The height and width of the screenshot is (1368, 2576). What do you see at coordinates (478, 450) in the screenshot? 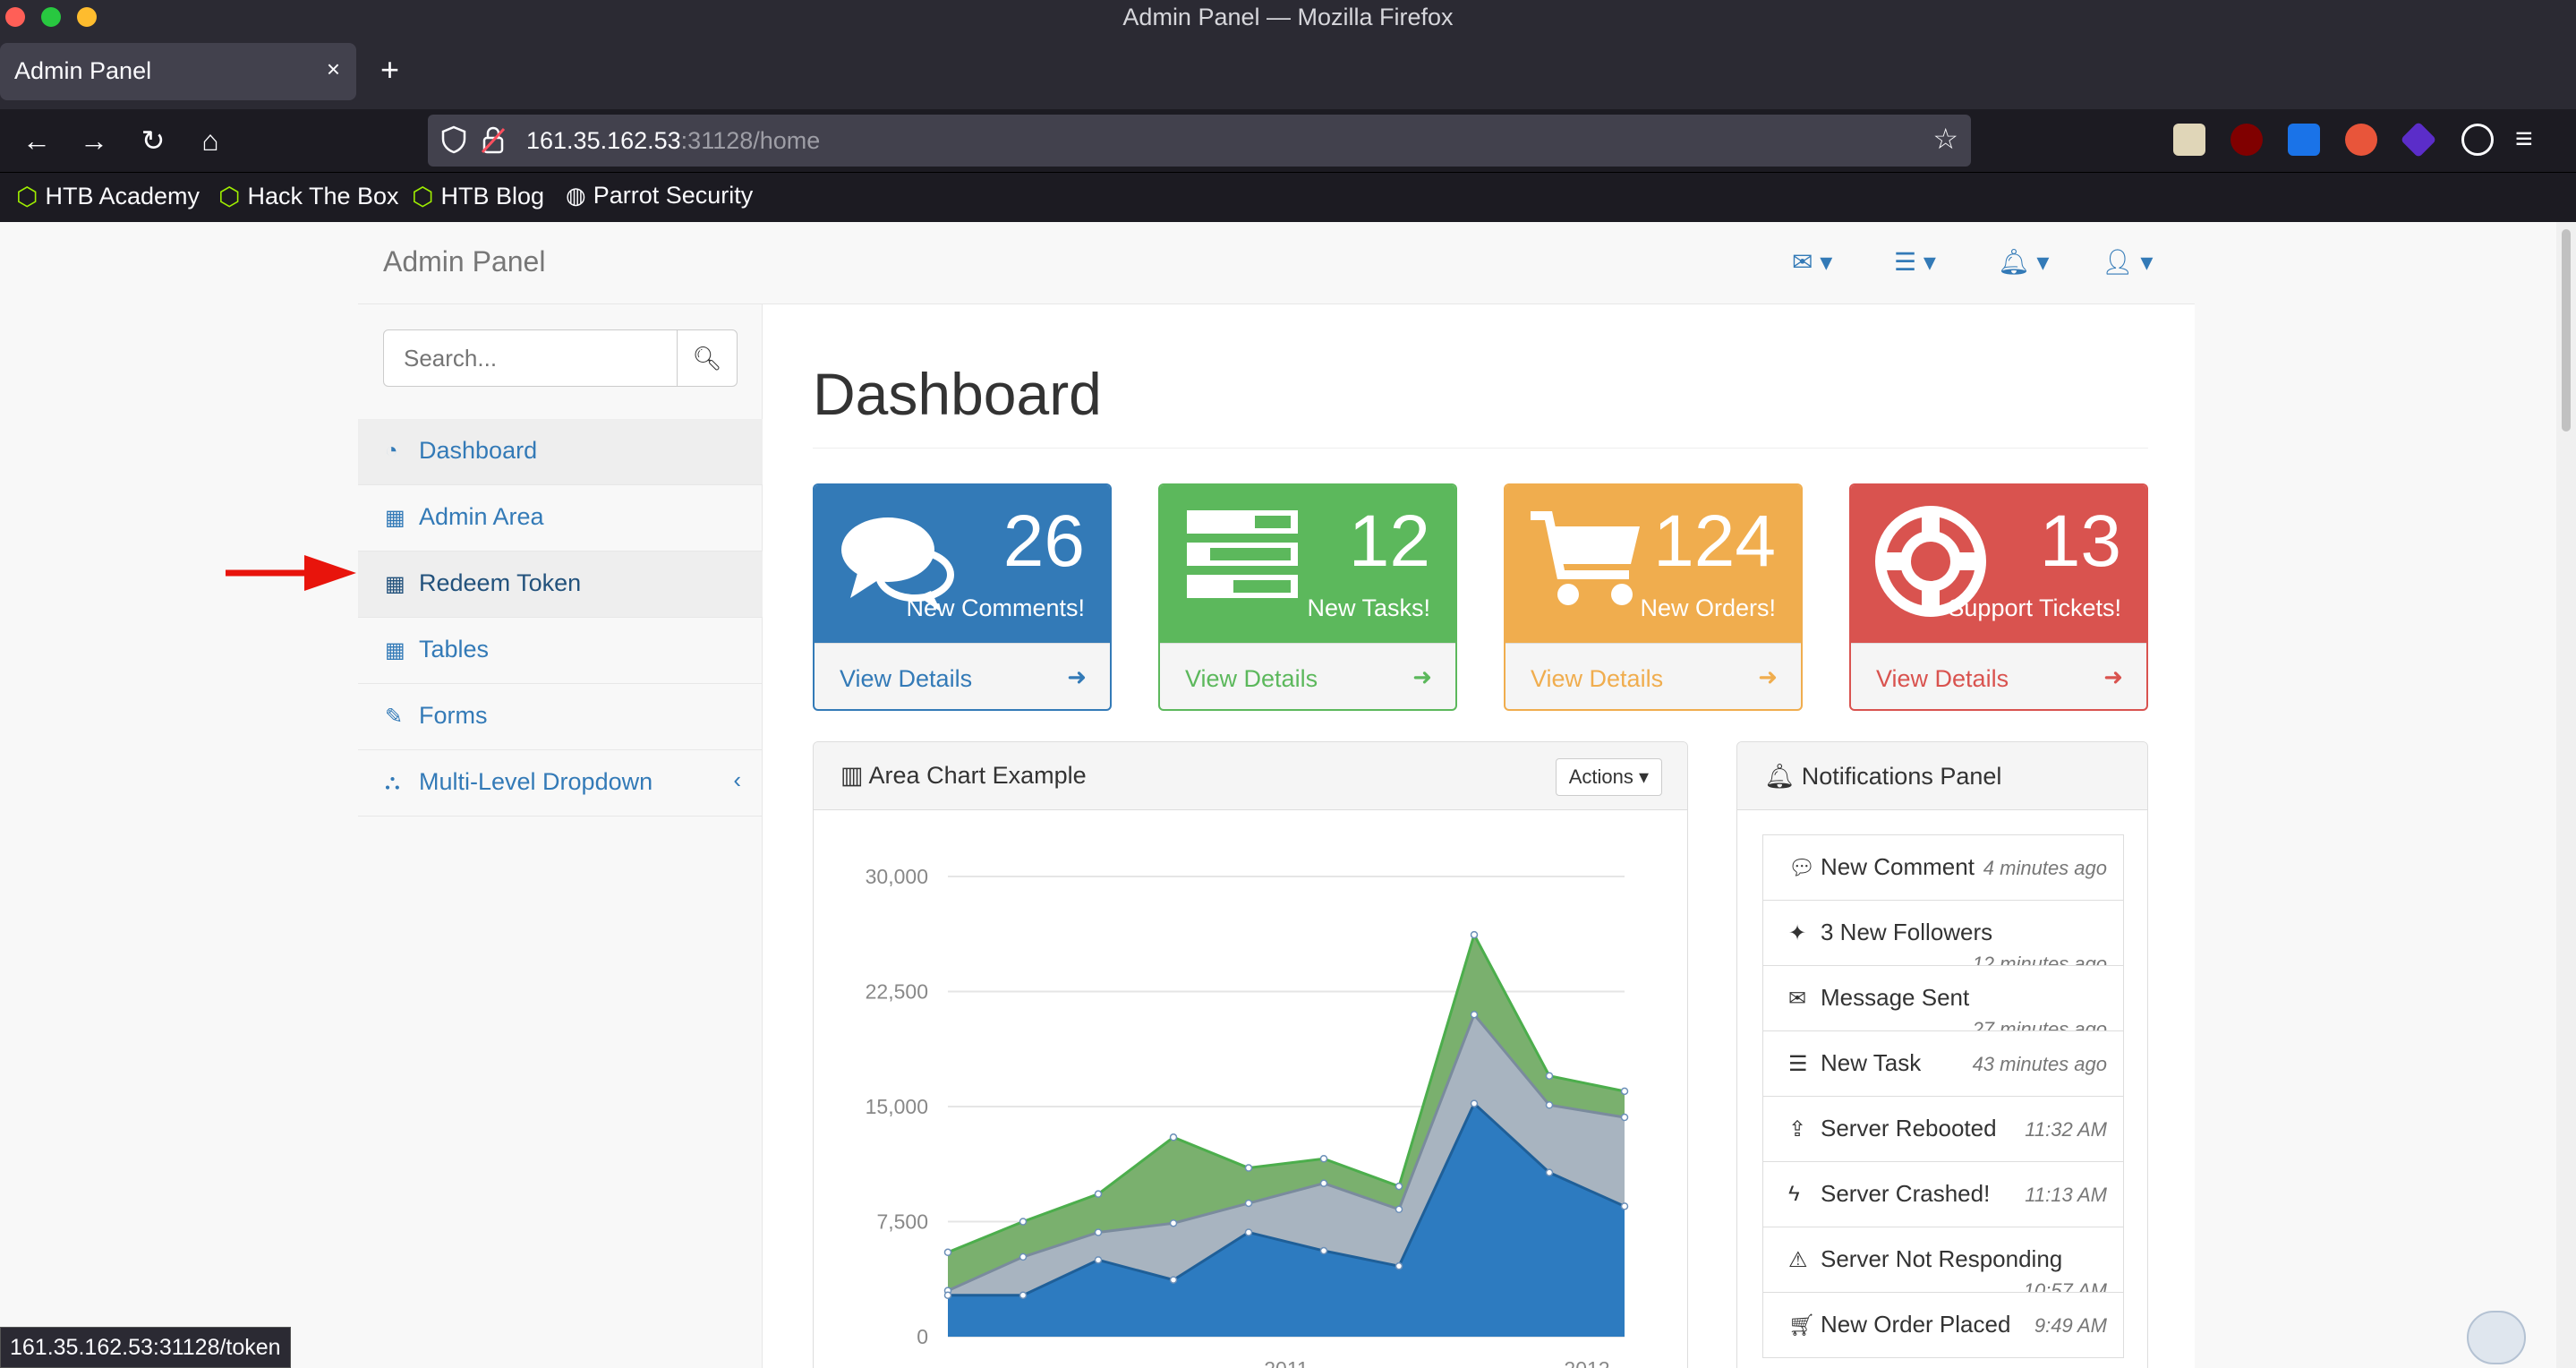
I see `sidebar-item-label: Dashboard` at bounding box center [478, 450].